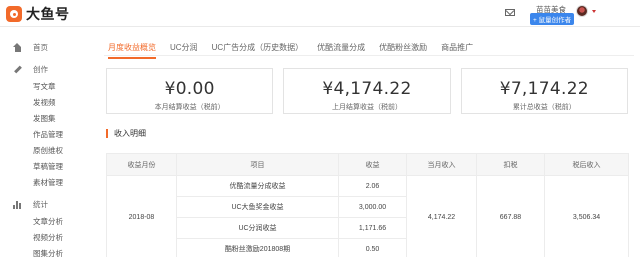 This screenshot has height=257, width=640. Describe the element at coordinates (48, 150) in the screenshot. I see `sidebar-item-copyright: 原创维权` at that location.